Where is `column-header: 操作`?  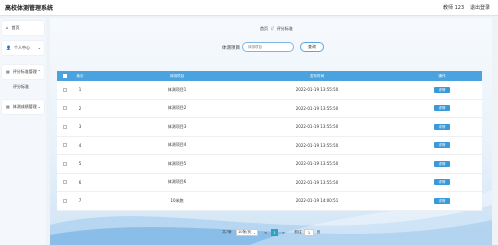 column-header: 操作 is located at coordinates (442, 75).